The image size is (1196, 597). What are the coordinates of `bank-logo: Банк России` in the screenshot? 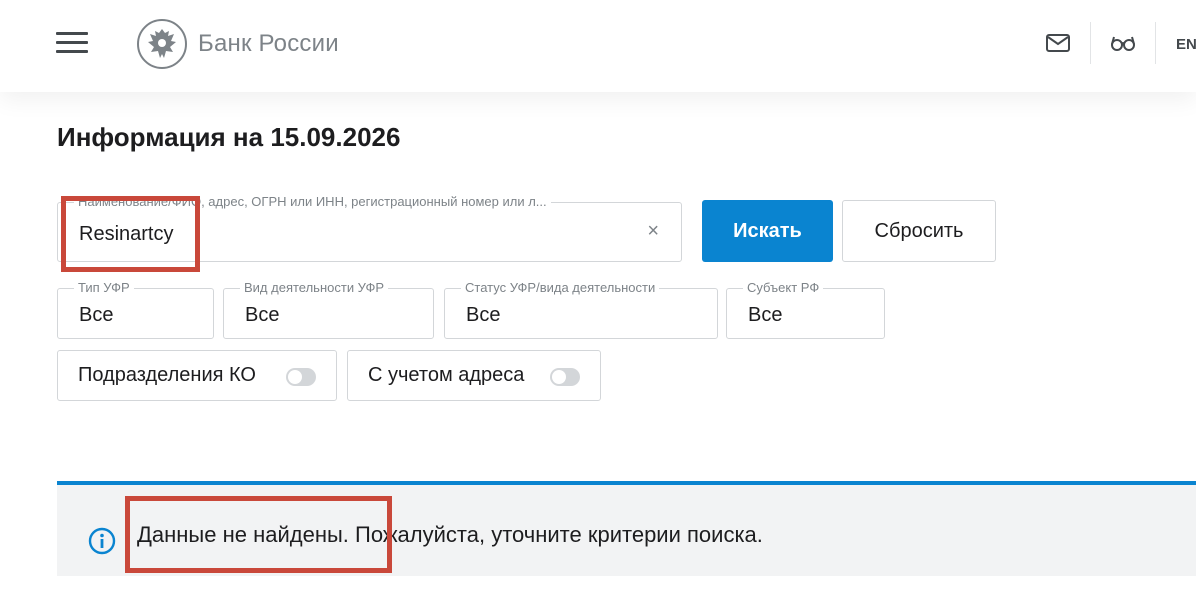 It's located at (237, 44).